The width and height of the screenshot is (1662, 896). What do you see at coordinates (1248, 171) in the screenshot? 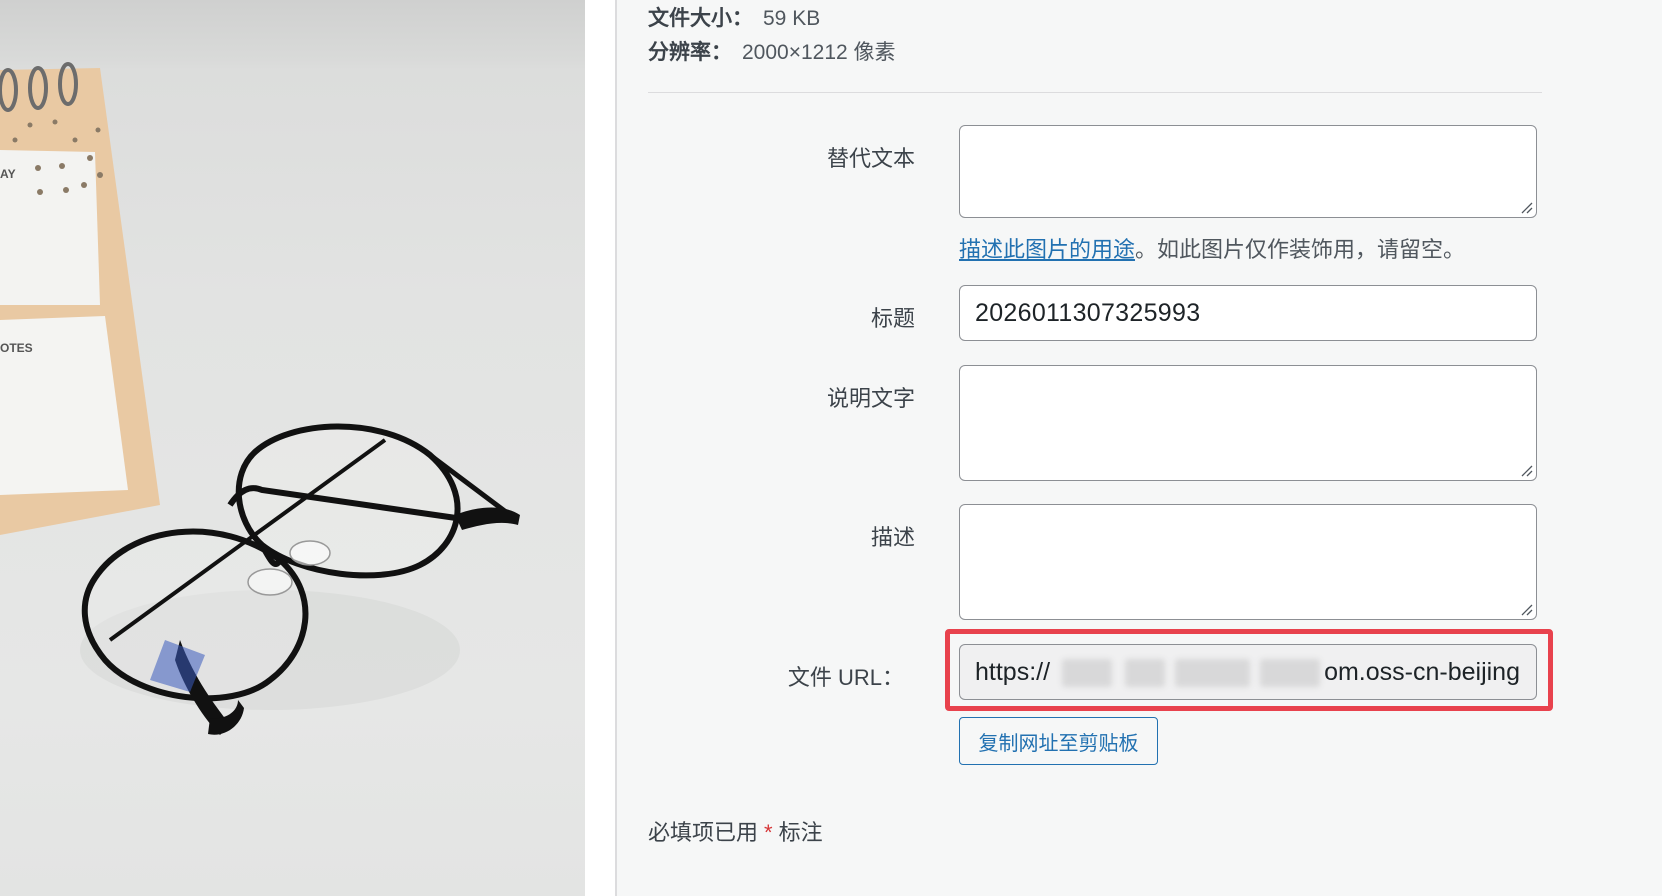
I see `alt-text-field` at bounding box center [1248, 171].